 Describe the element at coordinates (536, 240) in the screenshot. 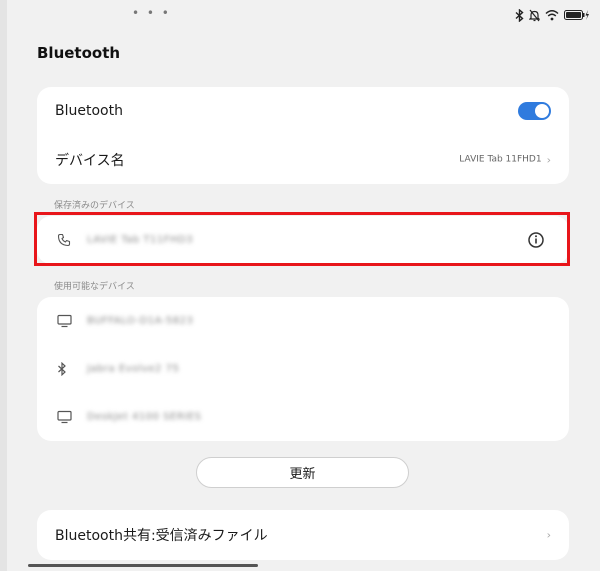

I see `info-icon` at that location.